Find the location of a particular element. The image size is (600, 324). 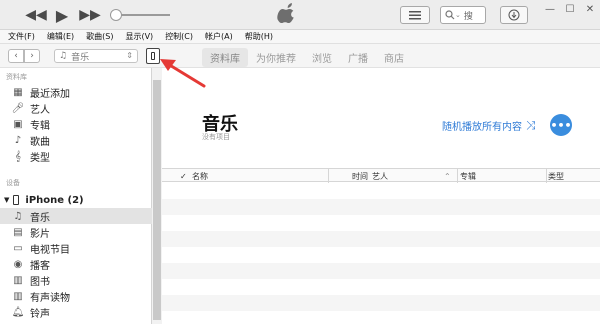

menu-help: 帮助(H) is located at coordinates (259, 36).